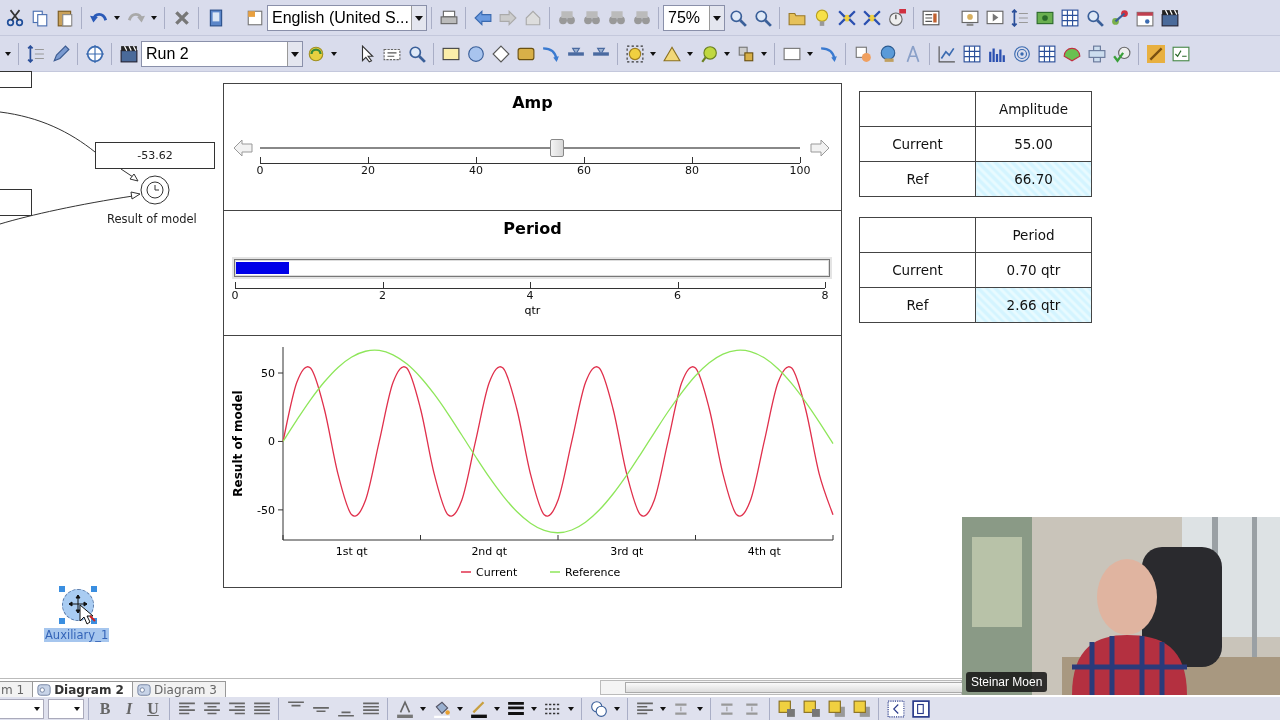  I want to click on scrollbar-thumb, so click(795, 687).